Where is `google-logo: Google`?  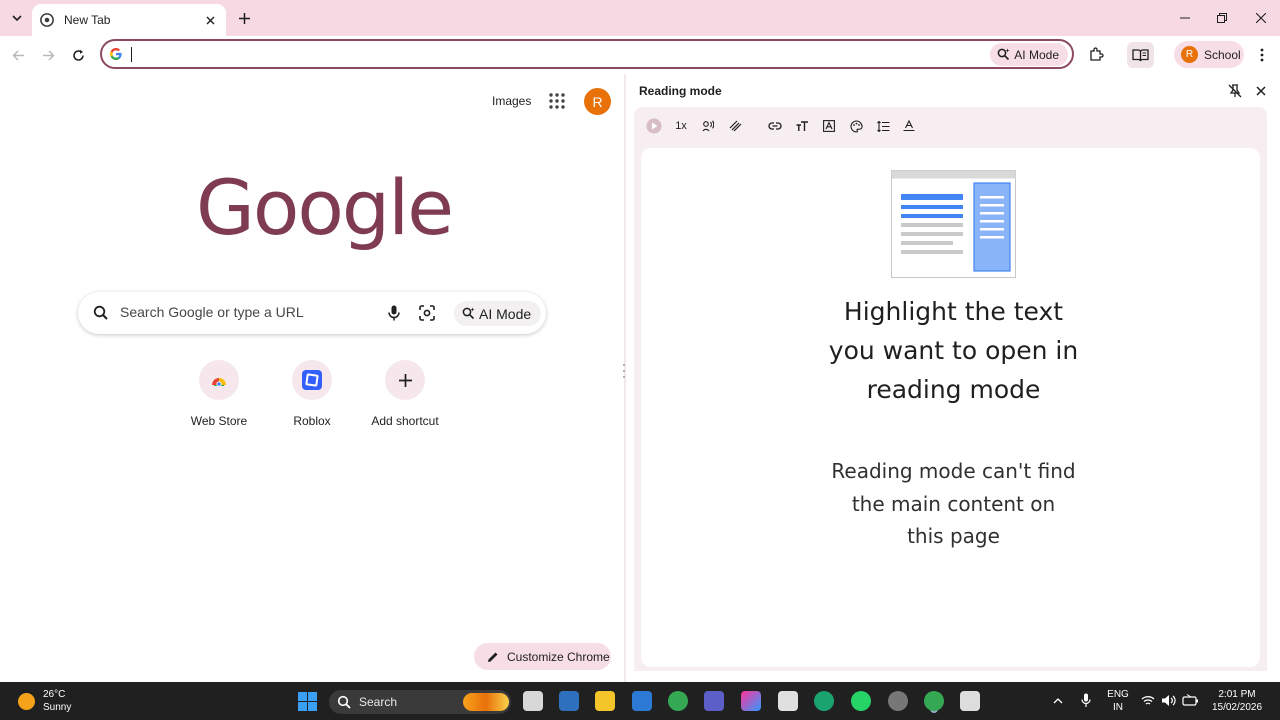
google-logo: Google is located at coordinates (325, 207).